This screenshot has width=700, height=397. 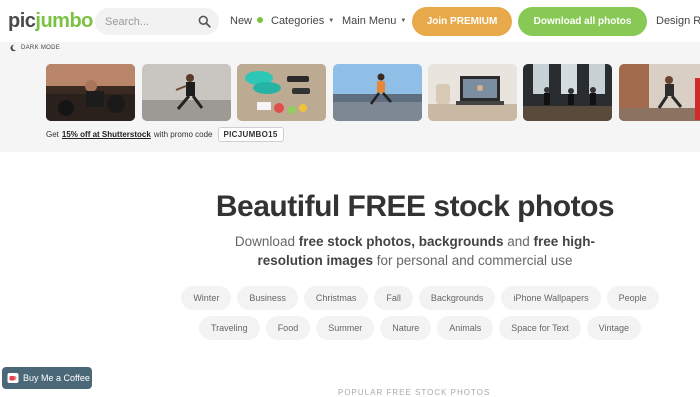 What do you see at coordinates (345, 328) in the screenshot?
I see `tag-summer: Summer` at bounding box center [345, 328].